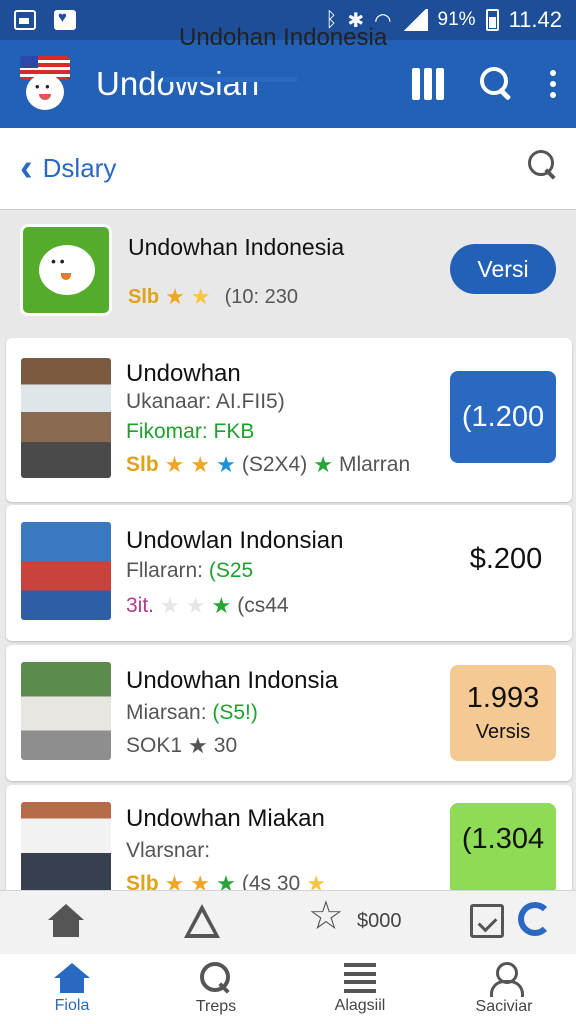  I want to click on tab-undohan-indonesia: Undohan Indonesia, so click(283, 38).